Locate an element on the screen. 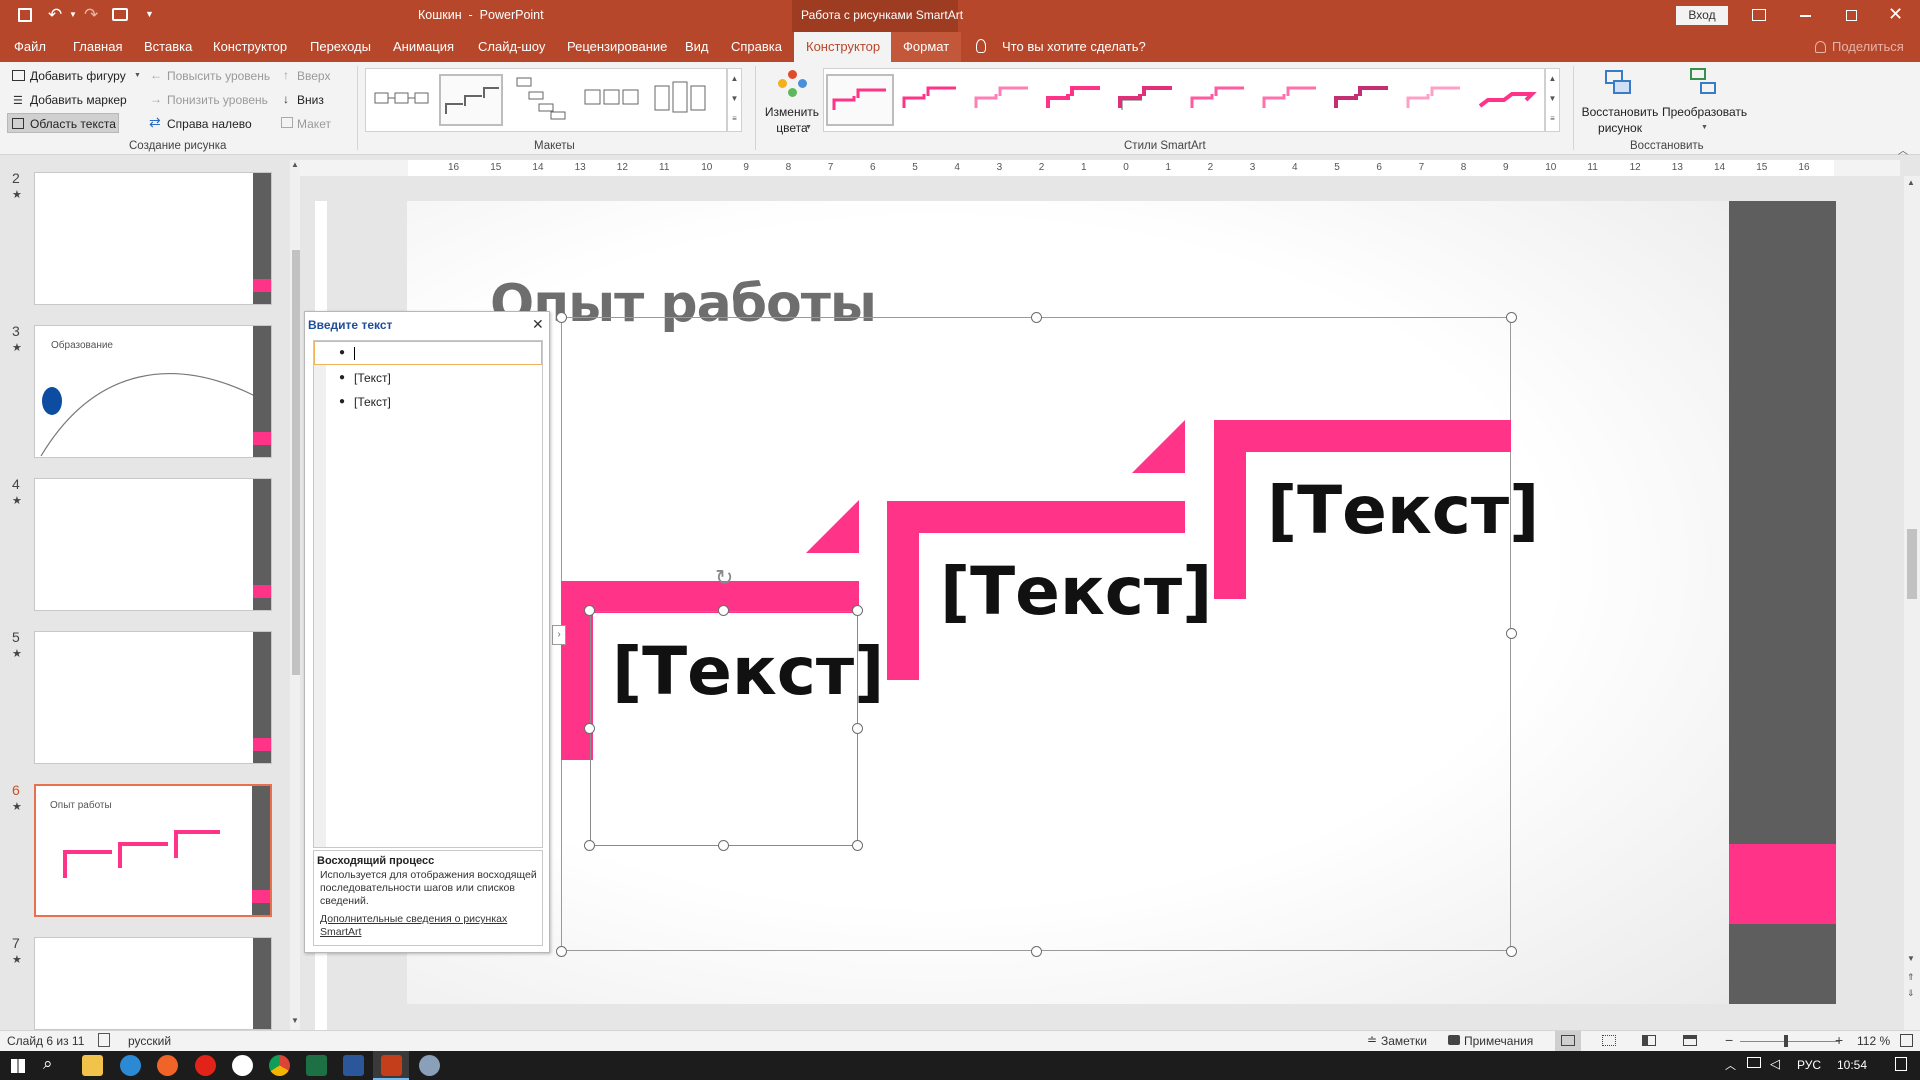  notifications-icon is located at coordinates (1901, 1064).